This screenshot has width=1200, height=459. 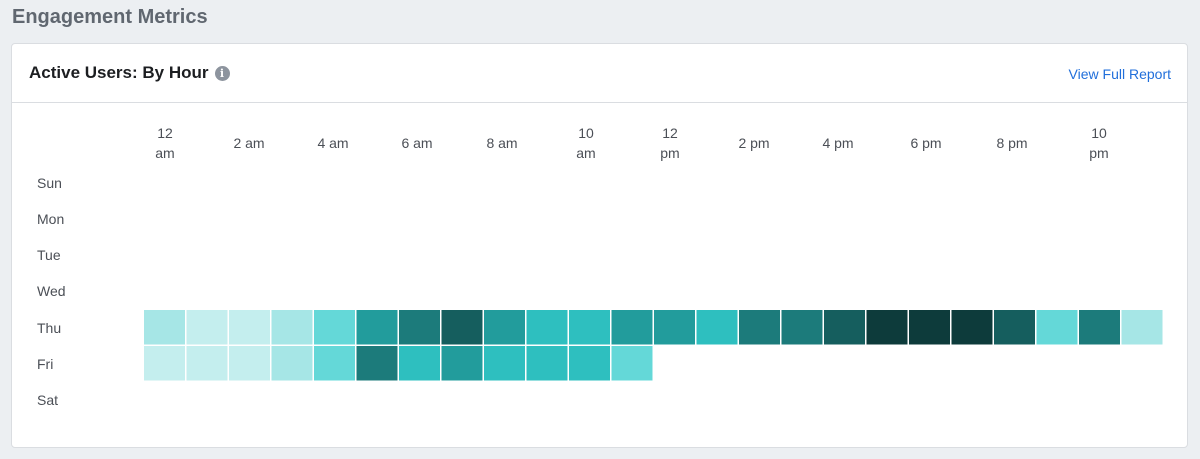 I want to click on hour-label: 12 am, so click(x=164, y=143).